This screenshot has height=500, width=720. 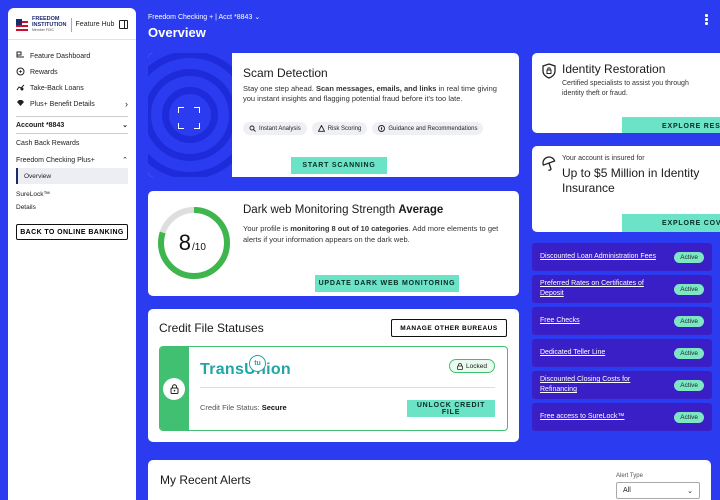 I want to click on back-to-online-banking-button: BACK TO ONLINE BANKING, so click(x=72, y=232).